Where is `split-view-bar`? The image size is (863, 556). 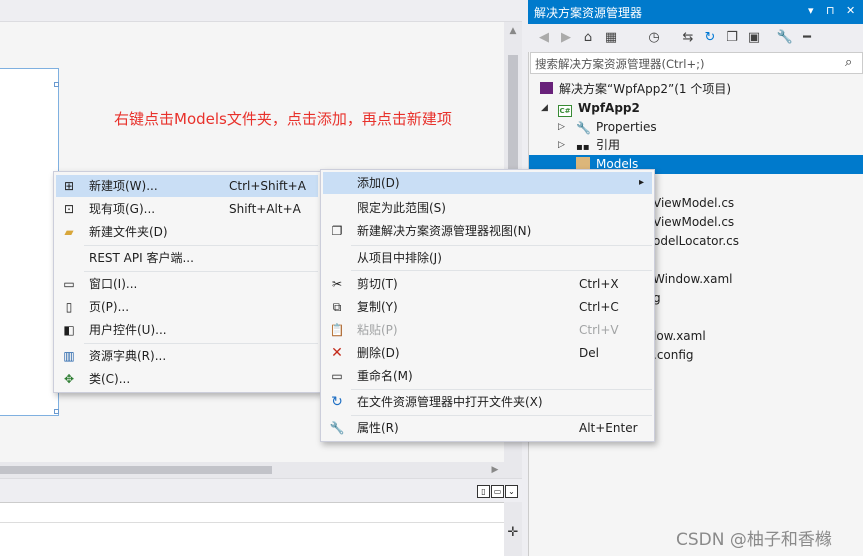 split-view-bar is located at coordinates (261, 489).